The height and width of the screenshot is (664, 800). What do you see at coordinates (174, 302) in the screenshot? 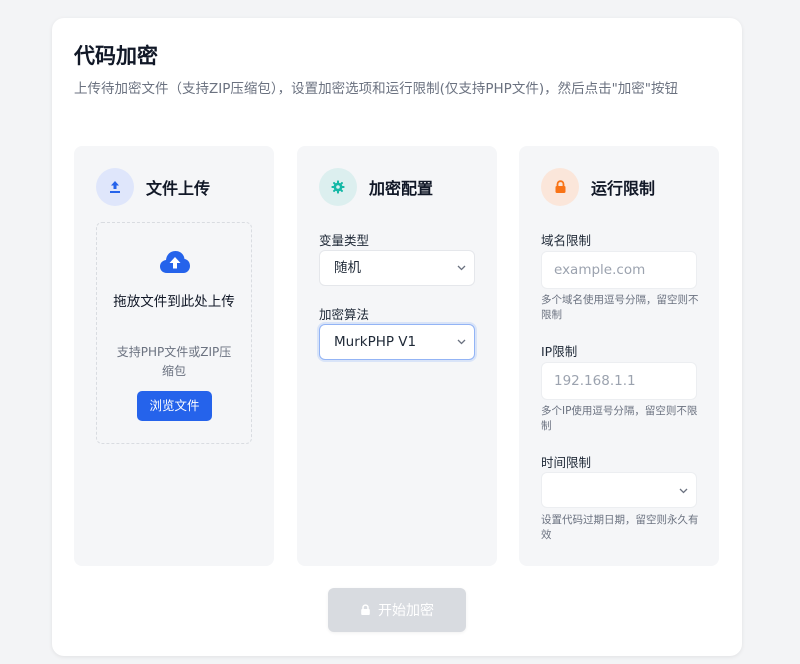
I see `dropzone-title: 拖放文件到此处上传` at bounding box center [174, 302].